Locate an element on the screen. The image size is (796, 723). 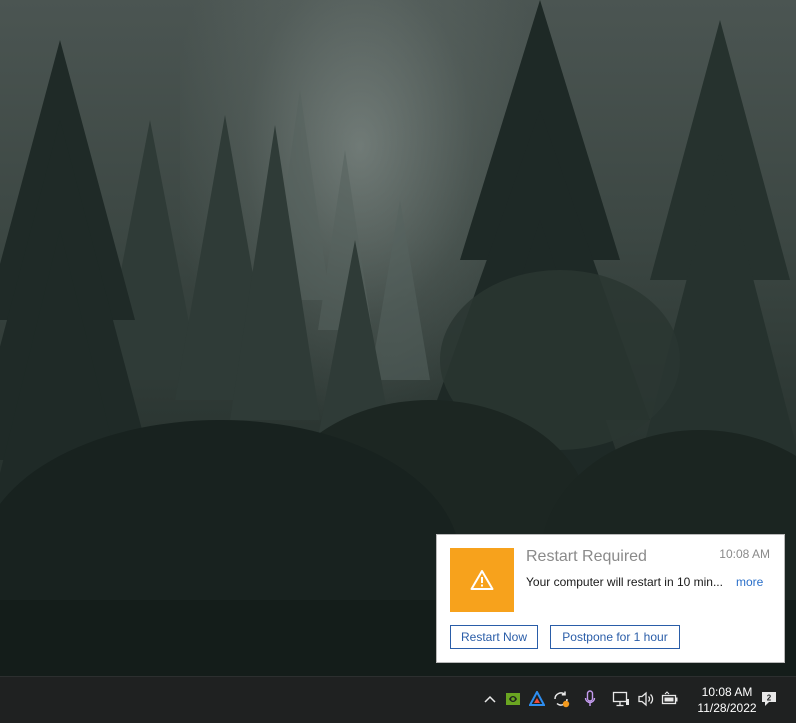
restart-now-button: Restart Now is located at coordinates (494, 637).